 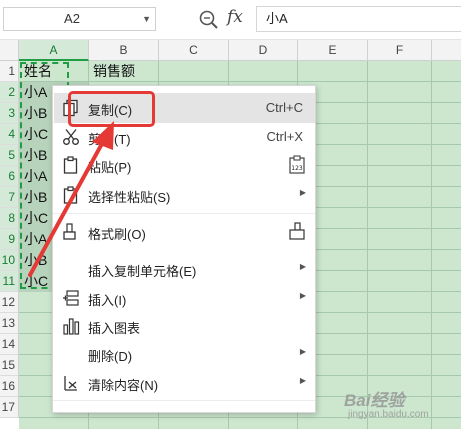 I want to click on row-header-9: 9, so click(x=9, y=239).